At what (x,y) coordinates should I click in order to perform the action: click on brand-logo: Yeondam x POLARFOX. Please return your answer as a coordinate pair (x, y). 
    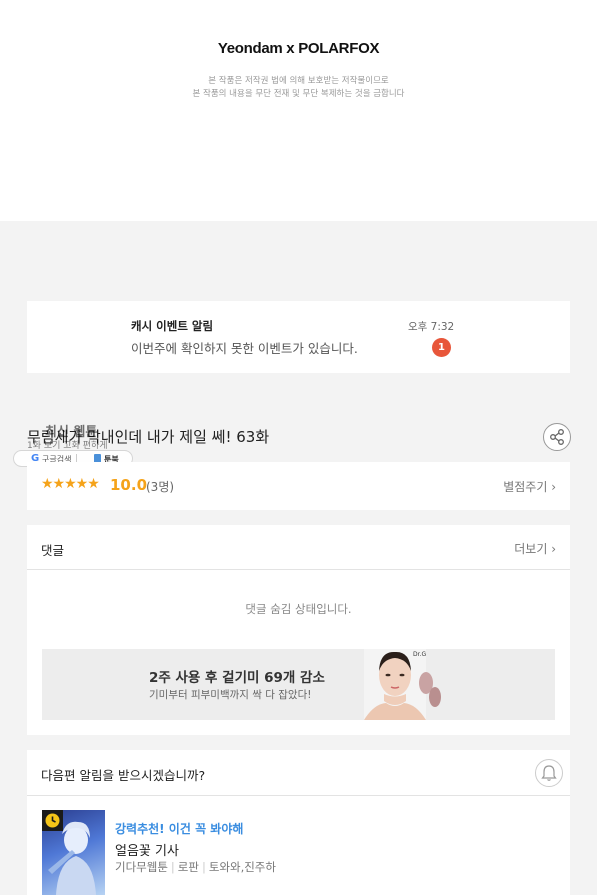
    Looking at the image, I should click on (298, 48).